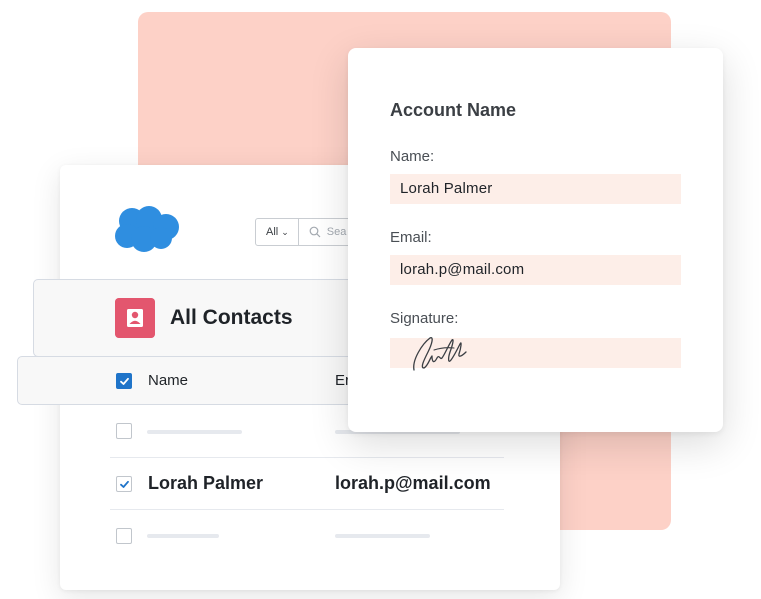 This screenshot has width=761, height=599. What do you see at coordinates (440, 354) in the screenshot?
I see `handwritten-signature-icon` at bounding box center [440, 354].